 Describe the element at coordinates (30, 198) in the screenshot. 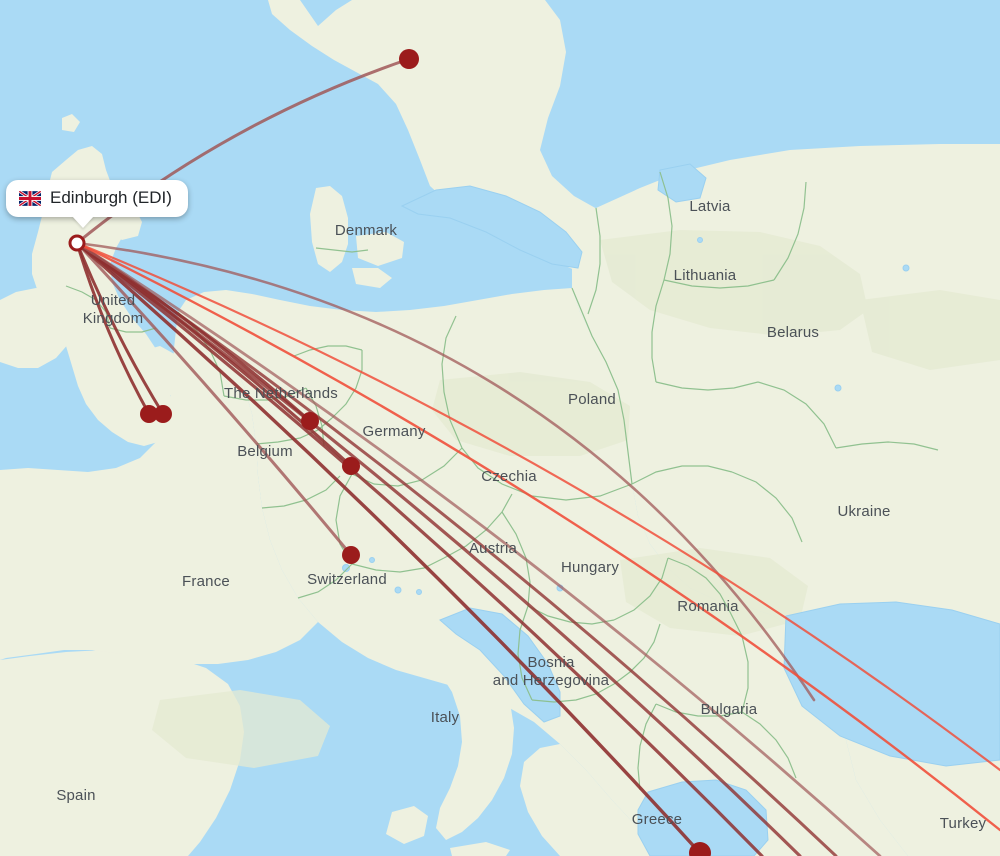

I see `uk-flag-icon` at that location.